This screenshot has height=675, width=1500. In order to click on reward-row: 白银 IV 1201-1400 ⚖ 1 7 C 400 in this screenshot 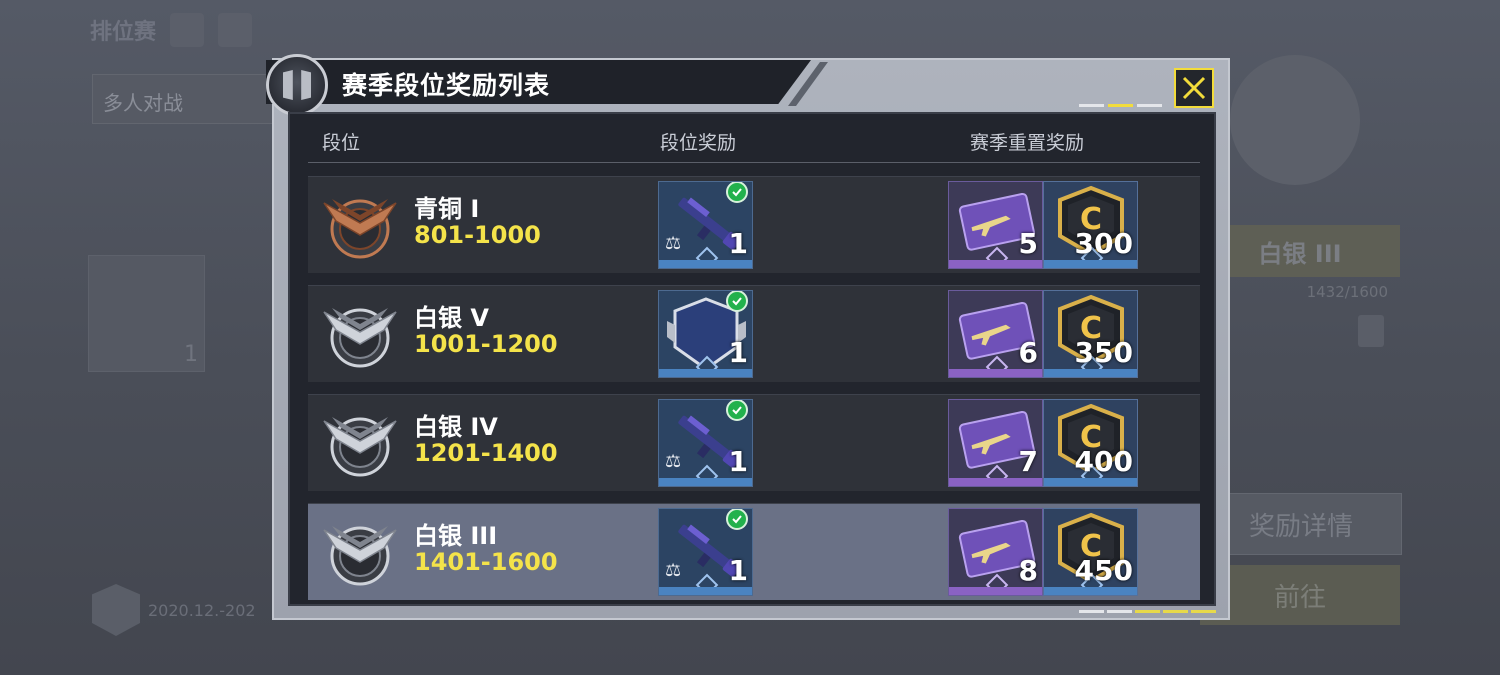, I will do `click(754, 442)`.